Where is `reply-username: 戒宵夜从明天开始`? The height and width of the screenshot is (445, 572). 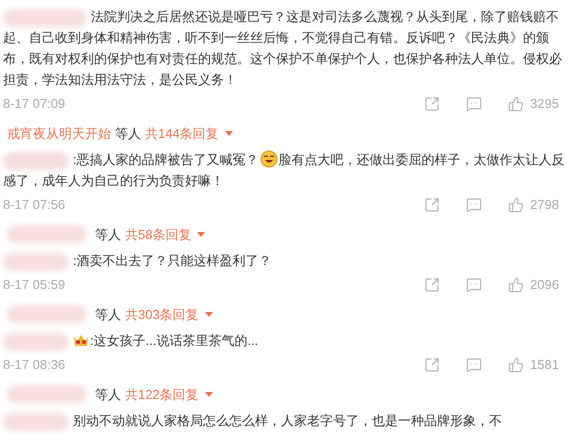 reply-username: 戒宵夜从明天开始 is located at coordinates (59, 133).